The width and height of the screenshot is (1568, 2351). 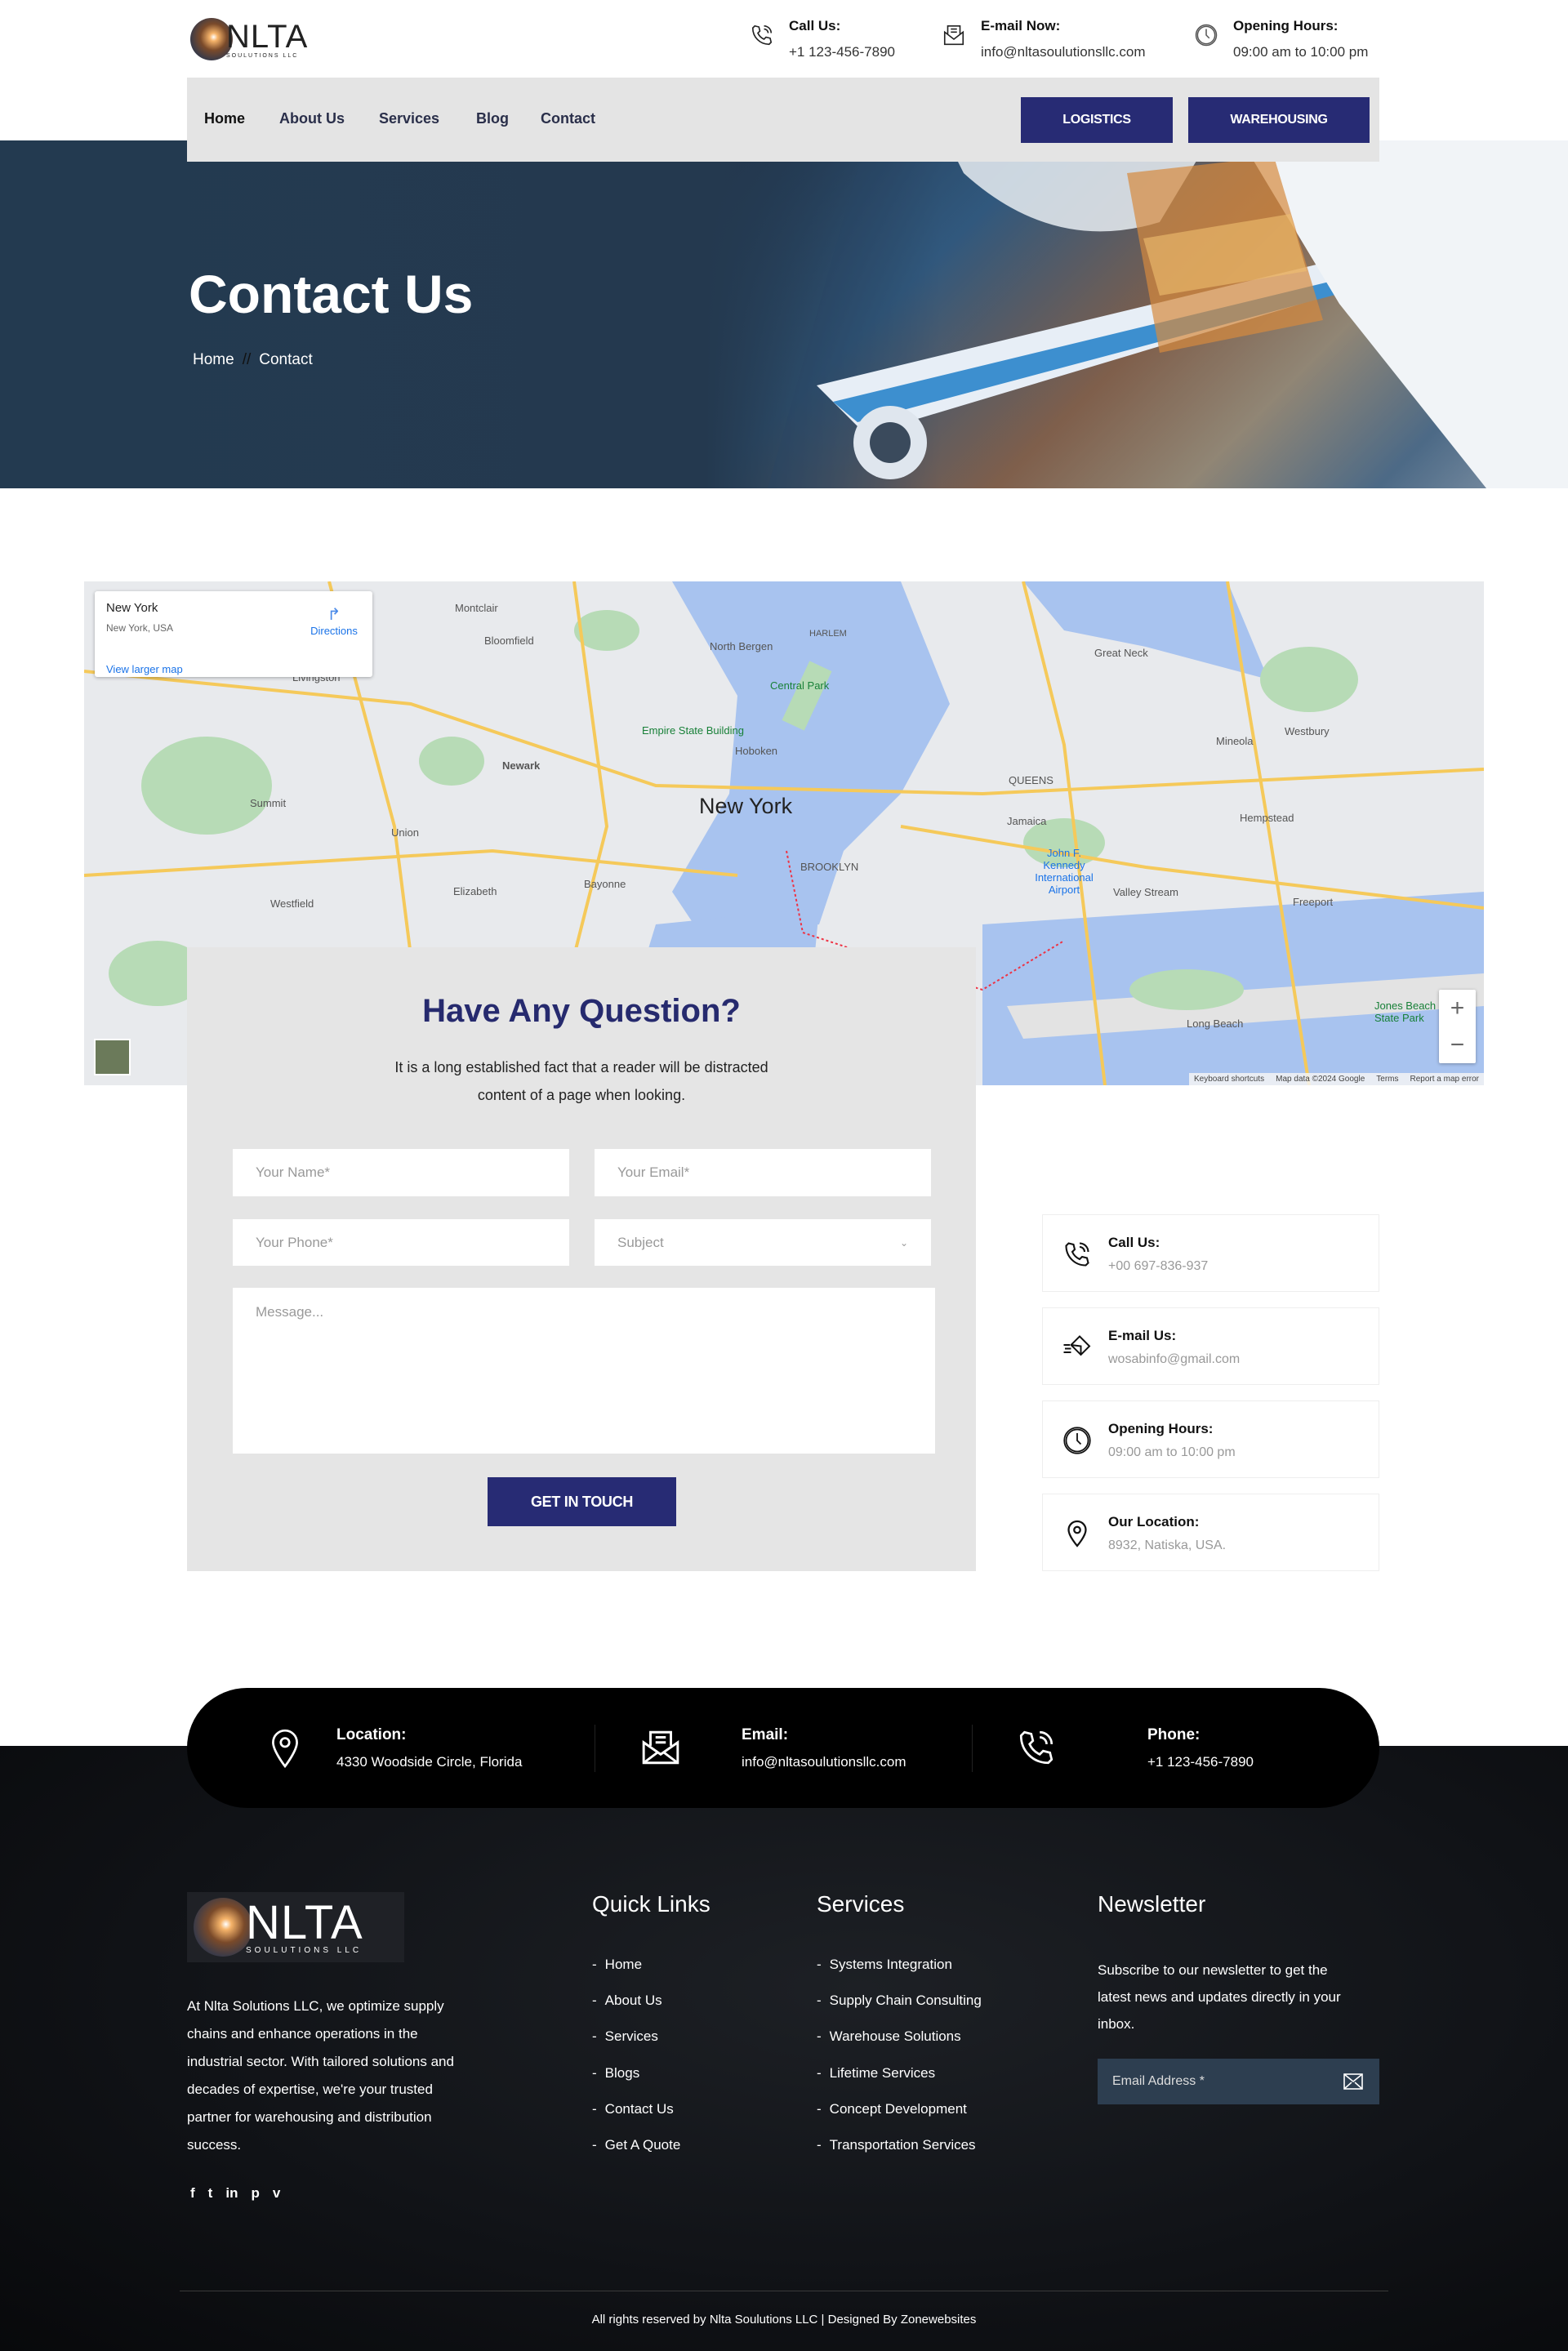 What do you see at coordinates (1173, 1734) in the screenshot?
I see `band-title: Phone:` at bounding box center [1173, 1734].